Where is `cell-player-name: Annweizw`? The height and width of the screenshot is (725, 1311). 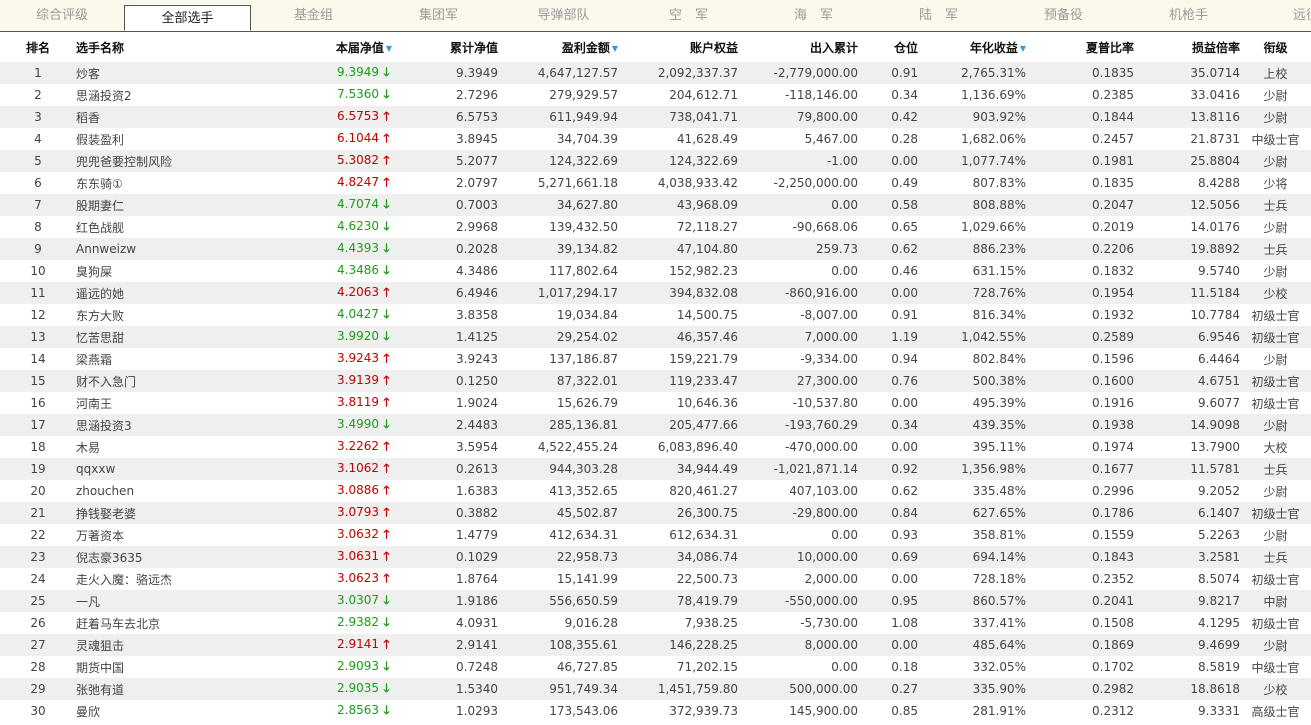
cell-player-name: Annweizw is located at coordinates (181, 249).